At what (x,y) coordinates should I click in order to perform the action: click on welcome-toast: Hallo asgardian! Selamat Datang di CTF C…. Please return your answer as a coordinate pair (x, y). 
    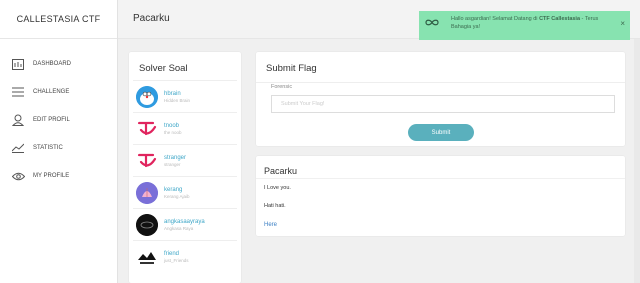
    Looking at the image, I should click on (524, 25).